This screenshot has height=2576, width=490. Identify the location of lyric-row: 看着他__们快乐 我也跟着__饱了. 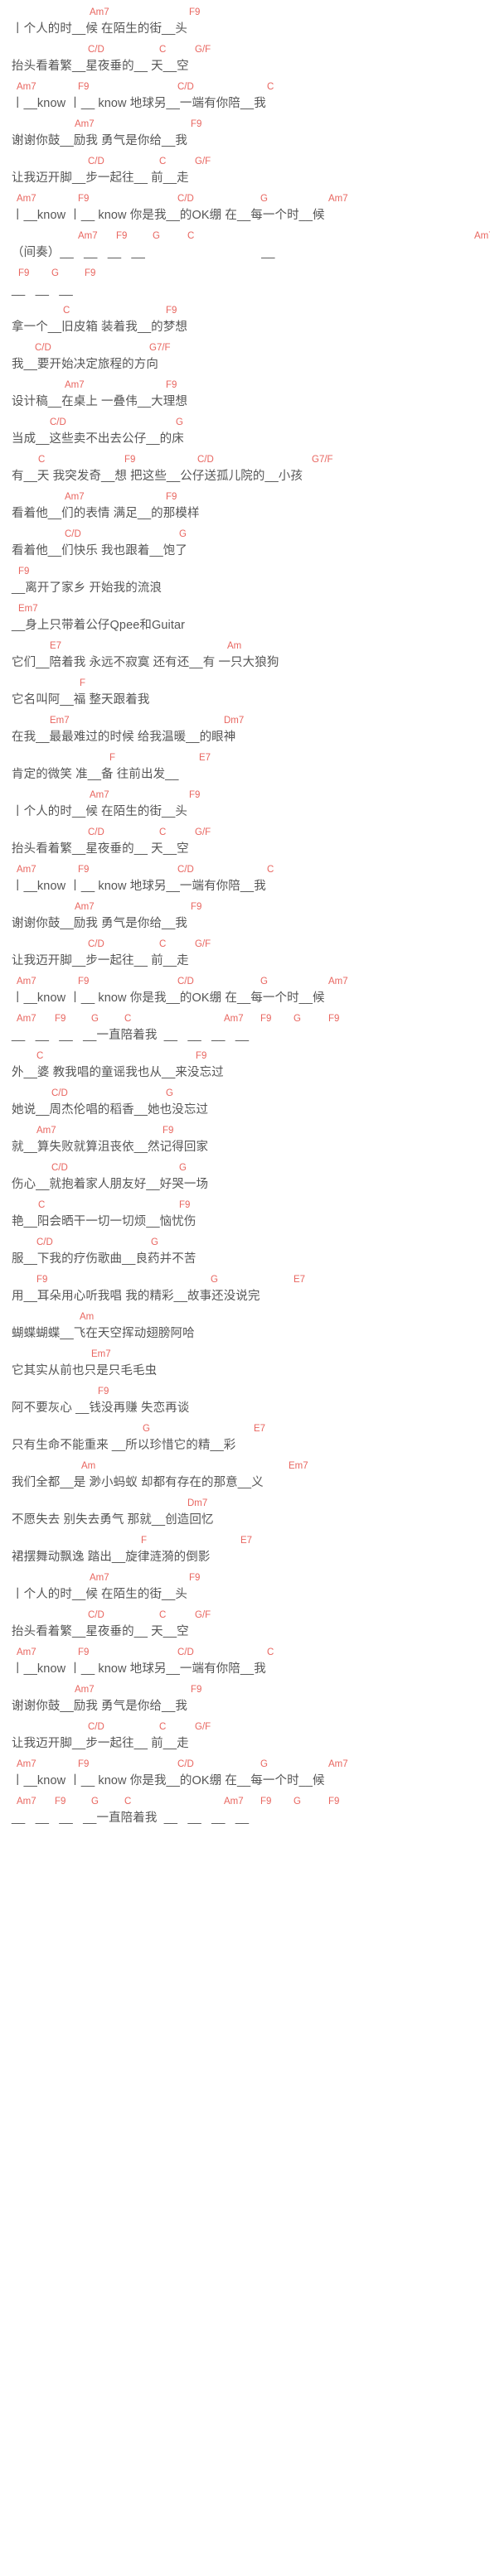
(99, 551).